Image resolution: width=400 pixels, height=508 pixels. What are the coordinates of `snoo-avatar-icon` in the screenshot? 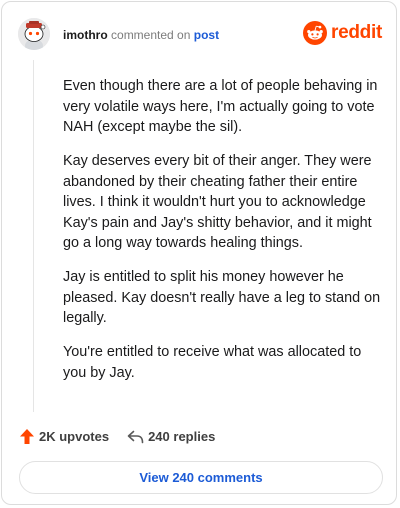 It's located at (34, 34).